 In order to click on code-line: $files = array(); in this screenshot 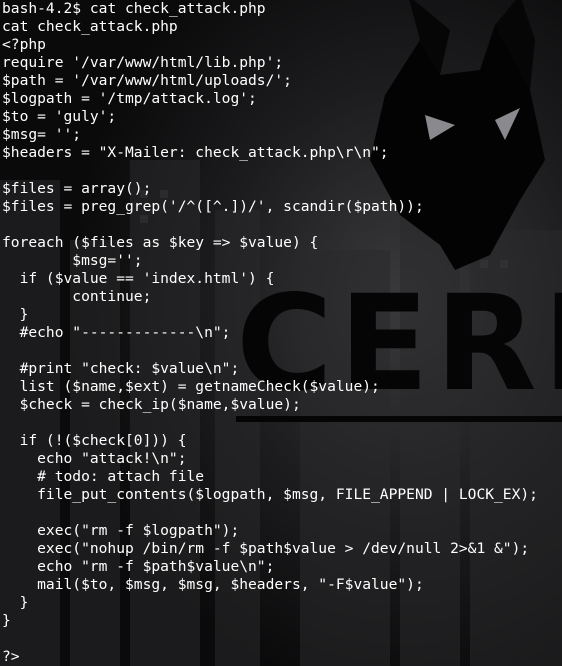, I will do `click(77, 188)`.